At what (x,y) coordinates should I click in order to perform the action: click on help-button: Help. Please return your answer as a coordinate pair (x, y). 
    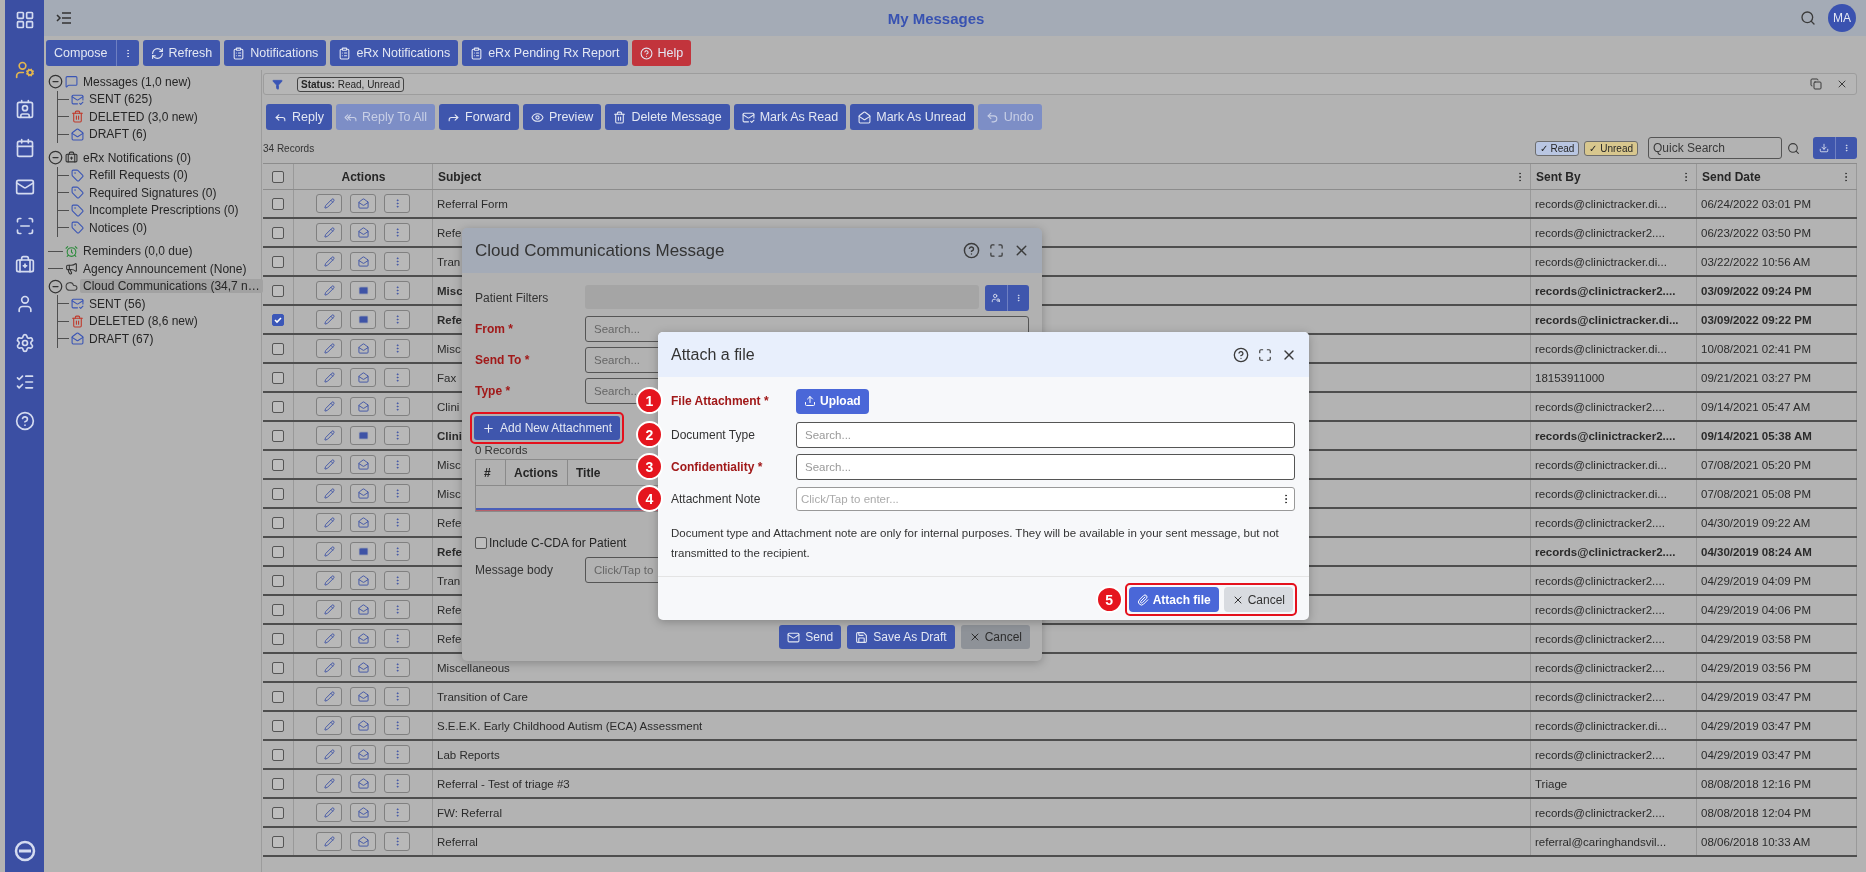
    Looking at the image, I should click on (661, 53).